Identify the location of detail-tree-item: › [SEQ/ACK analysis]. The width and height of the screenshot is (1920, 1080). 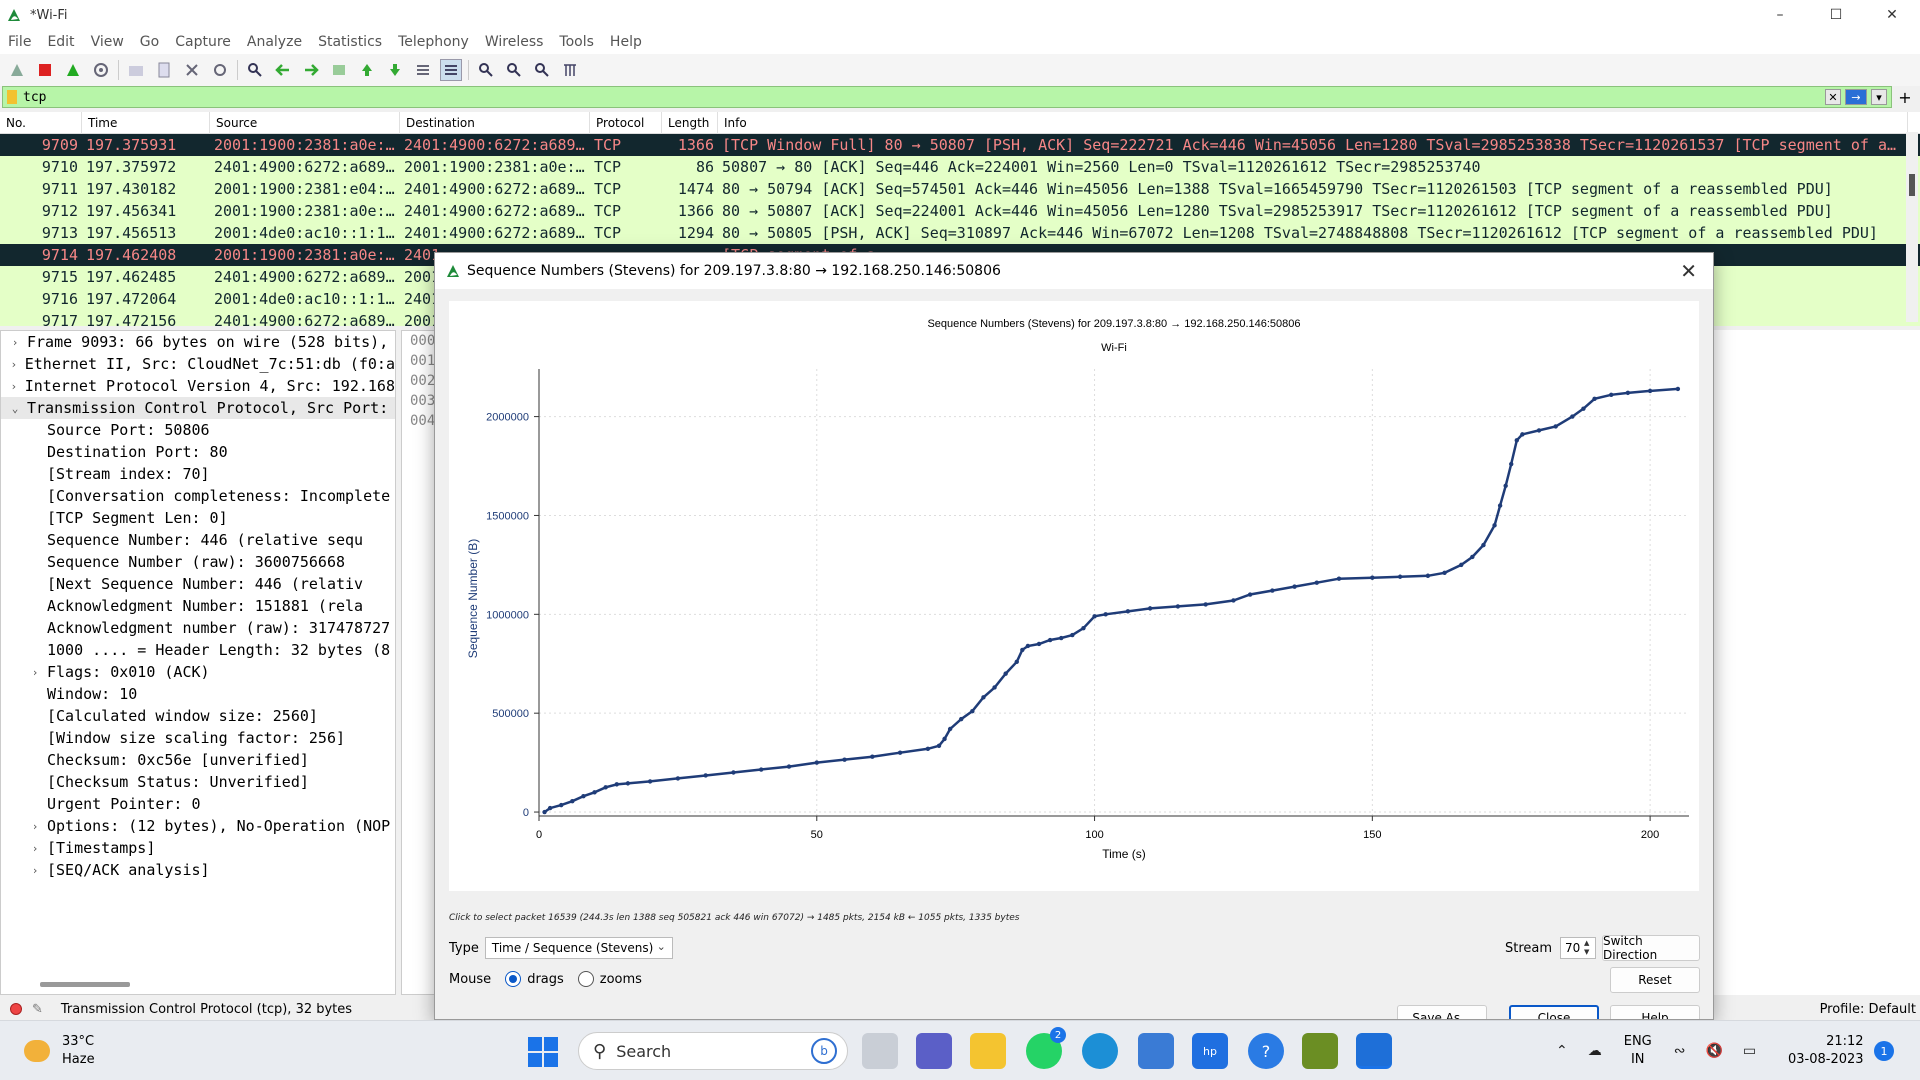
(198, 870).